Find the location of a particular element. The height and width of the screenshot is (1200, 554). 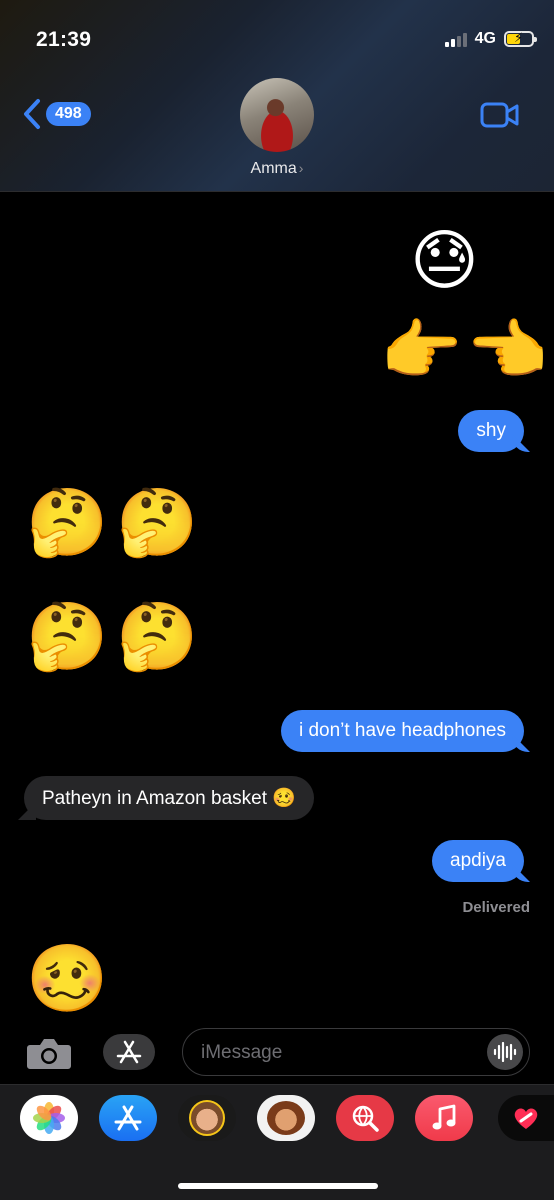

compose-bar is located at coordinates (277, 1052).